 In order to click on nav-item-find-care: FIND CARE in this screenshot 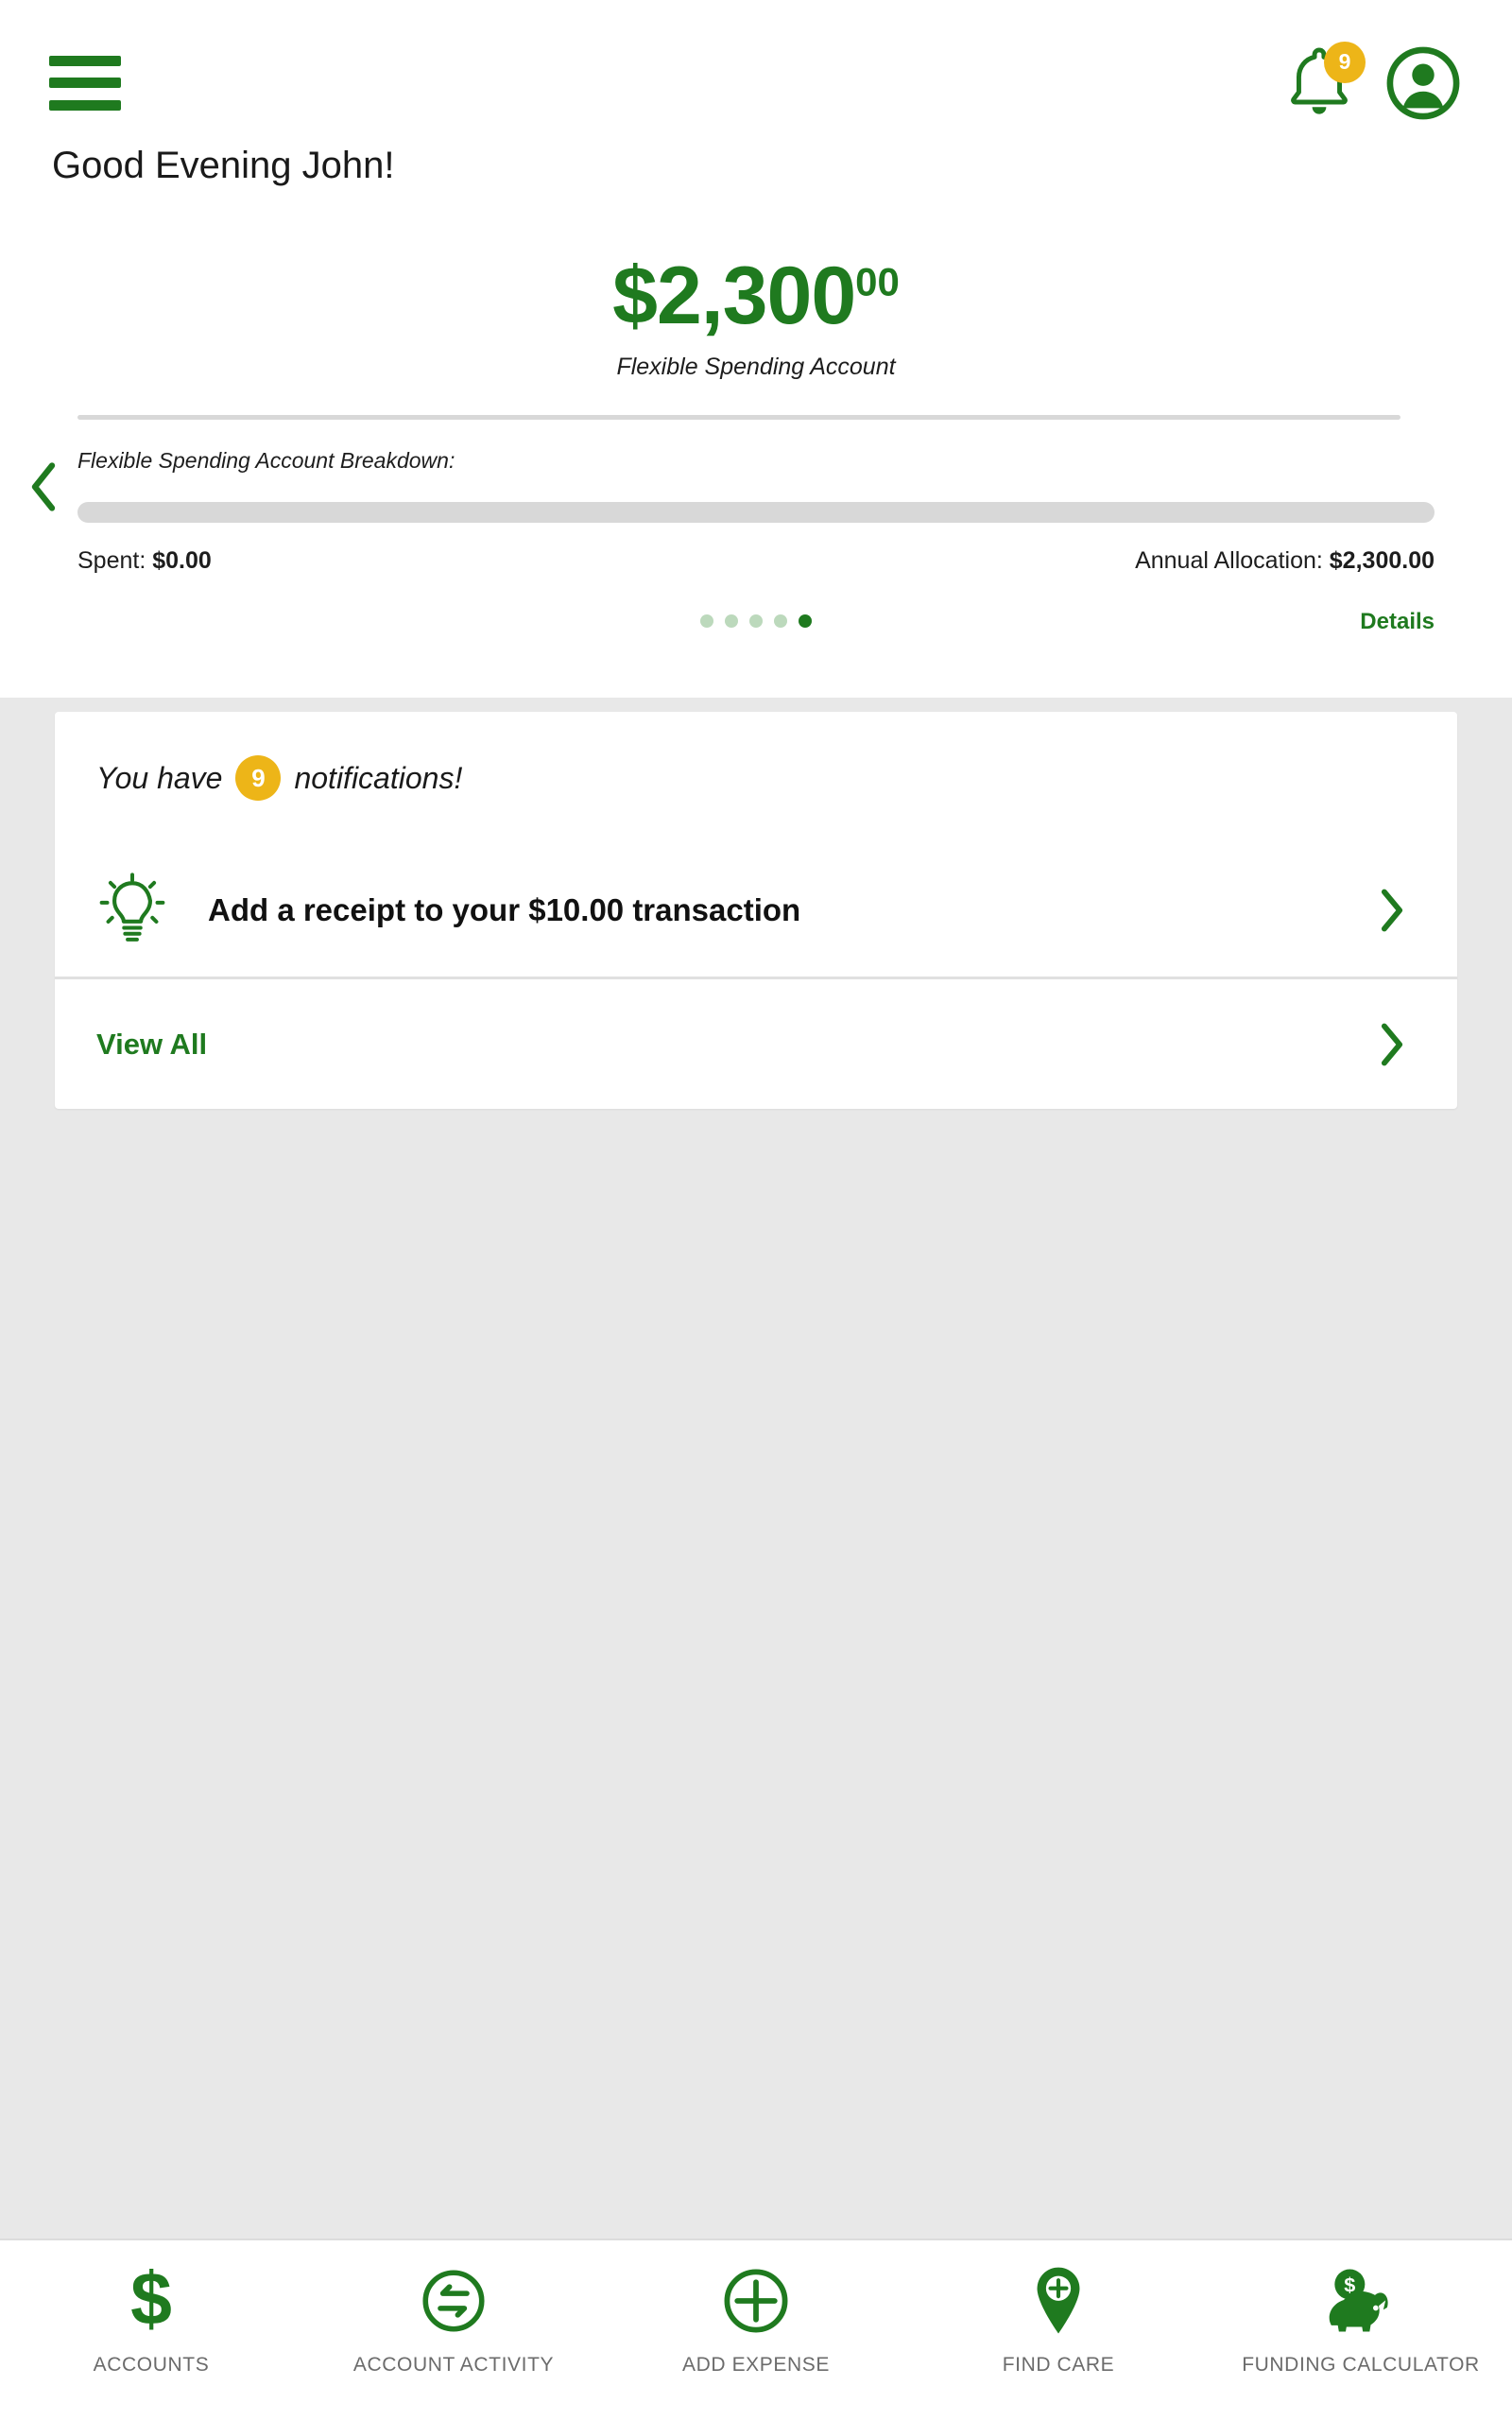, I will do `click(1058, 2321)`.